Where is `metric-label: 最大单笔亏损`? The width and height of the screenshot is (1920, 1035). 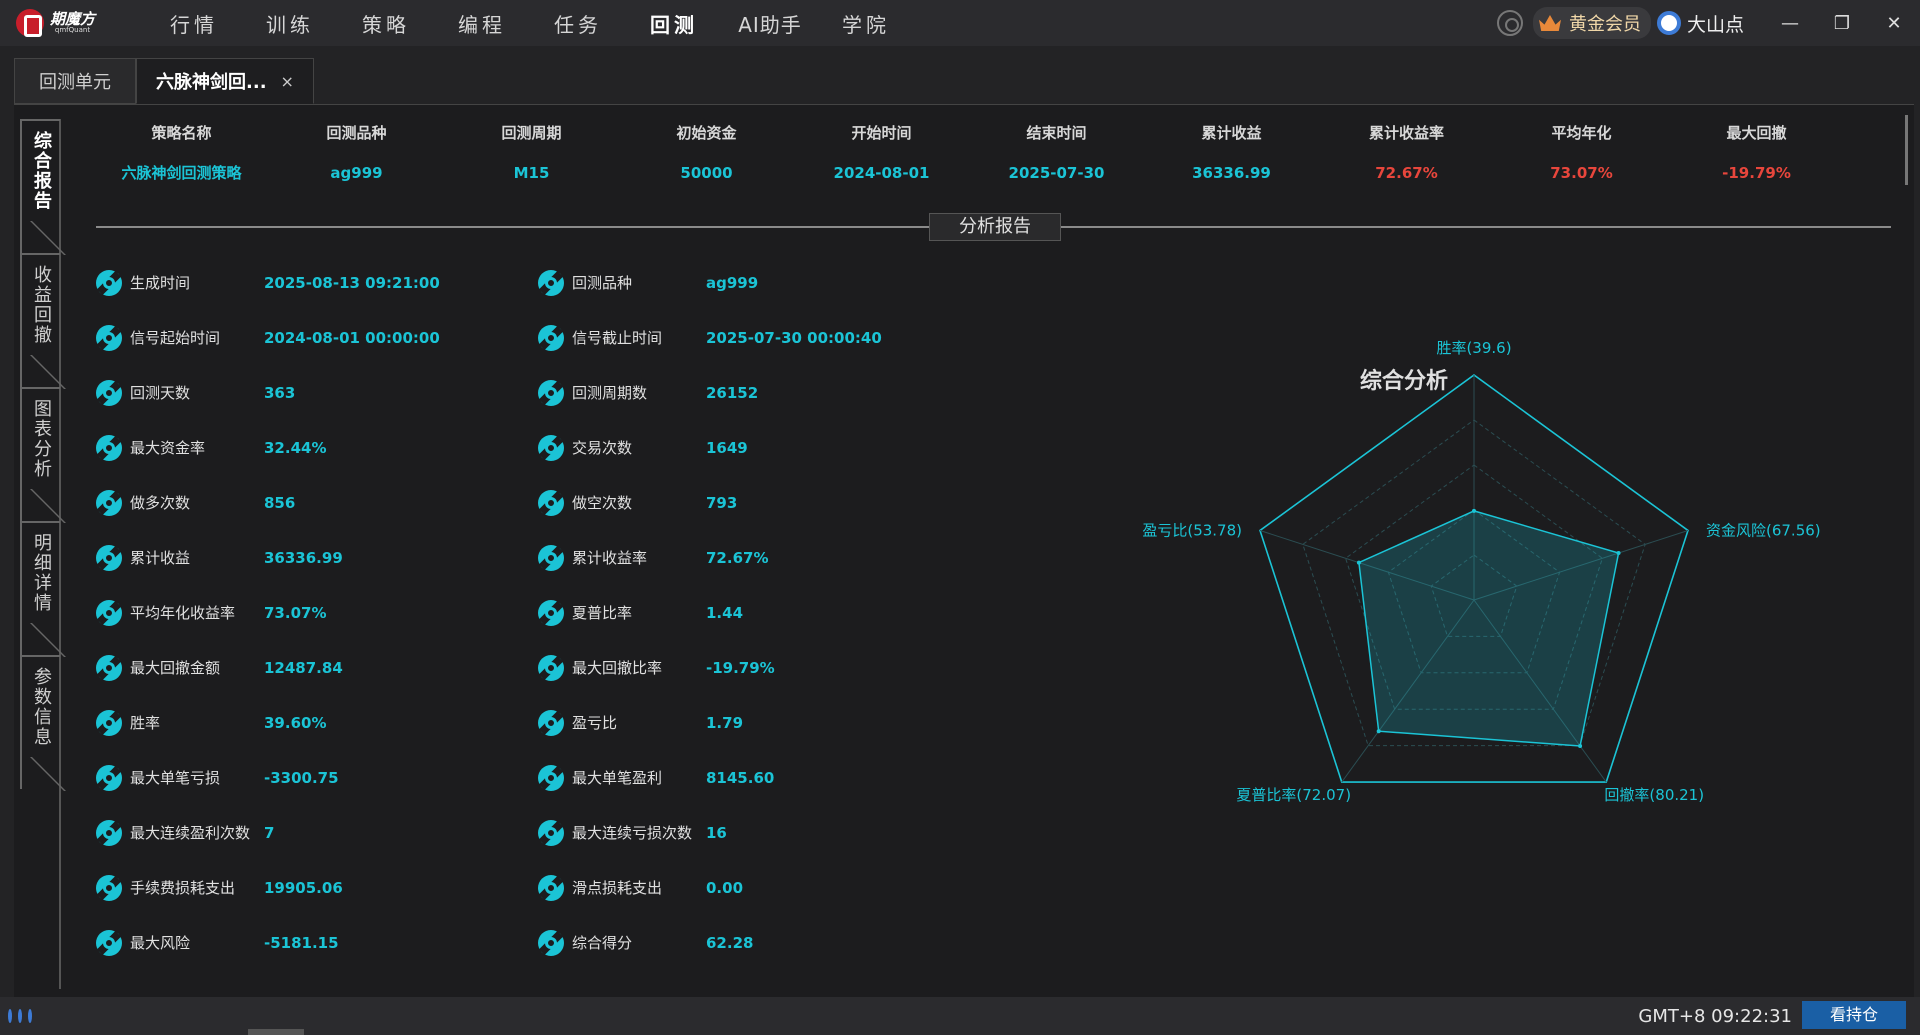
metric-label: 最大单笔亏损 is located at coordinates (175, 778).